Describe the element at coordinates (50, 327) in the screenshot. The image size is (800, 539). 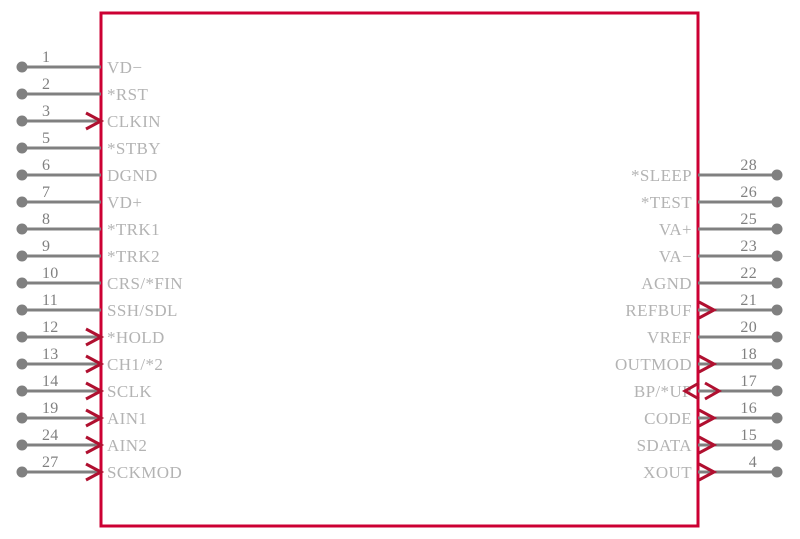
I see `pin-number: 12` at that location.